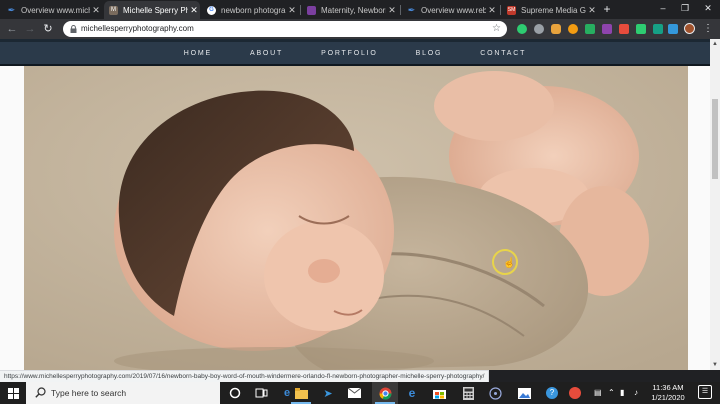  I want to click on tab-title: Supreme Media Gro, so click(553, 10).